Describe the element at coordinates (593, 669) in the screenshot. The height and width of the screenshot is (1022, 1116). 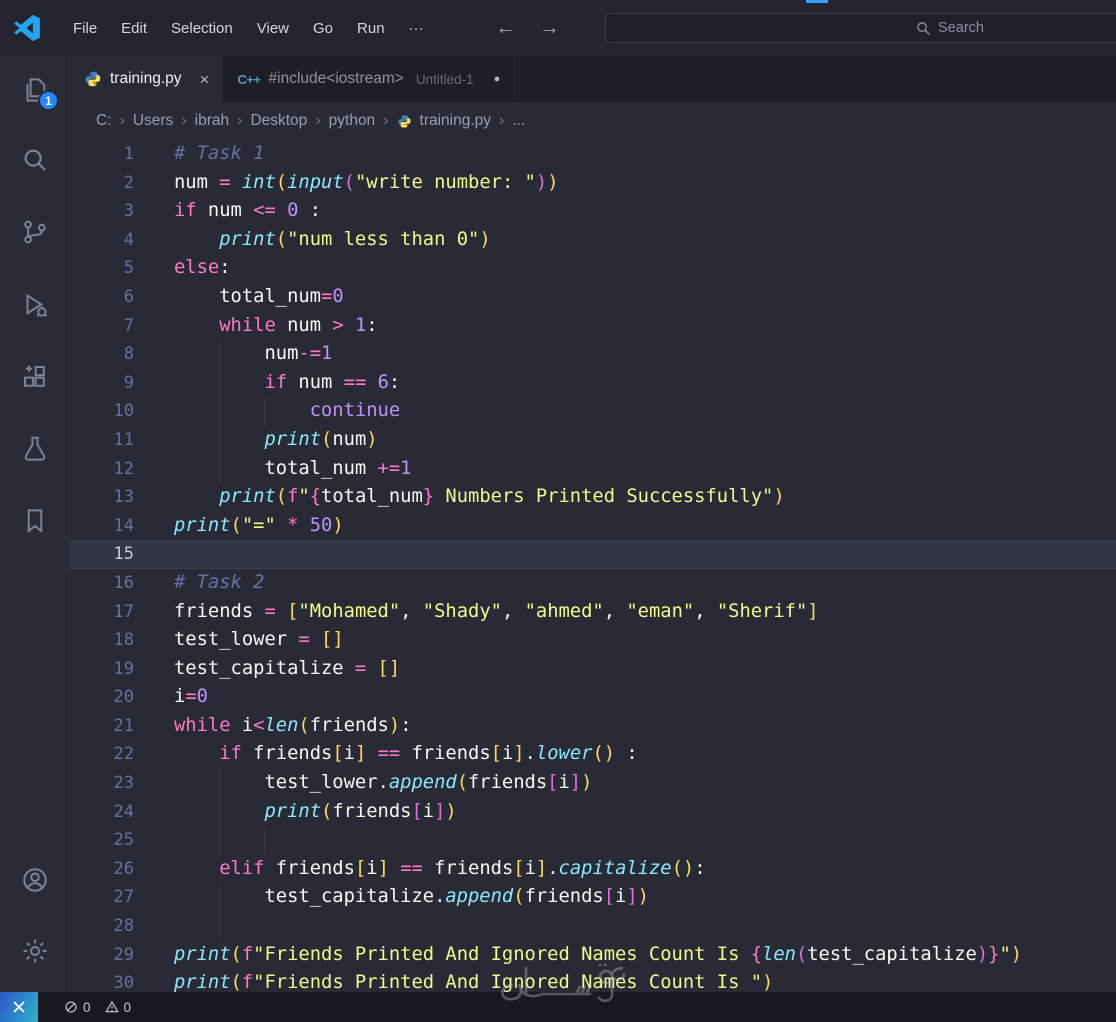
I see `code-line: 19 test_capitalize = []` at that location.